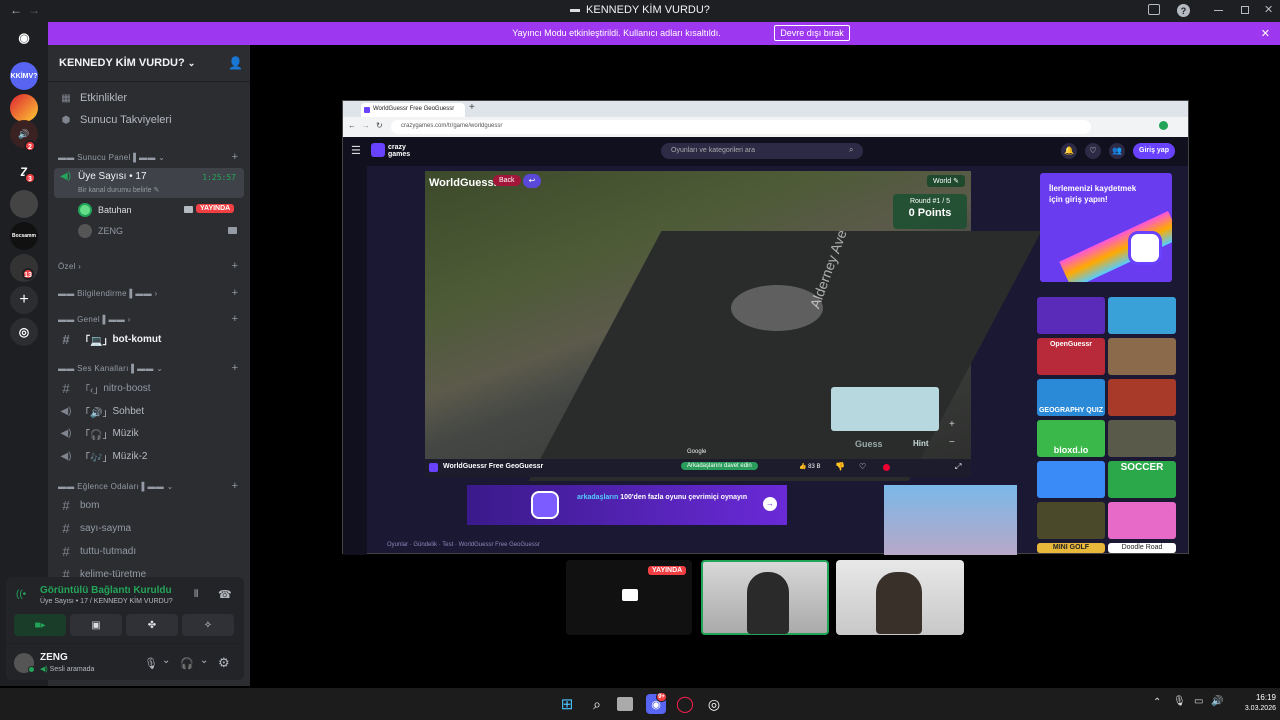  I want to click on noise-suppression-icon: ⫴, so click(196, 594).